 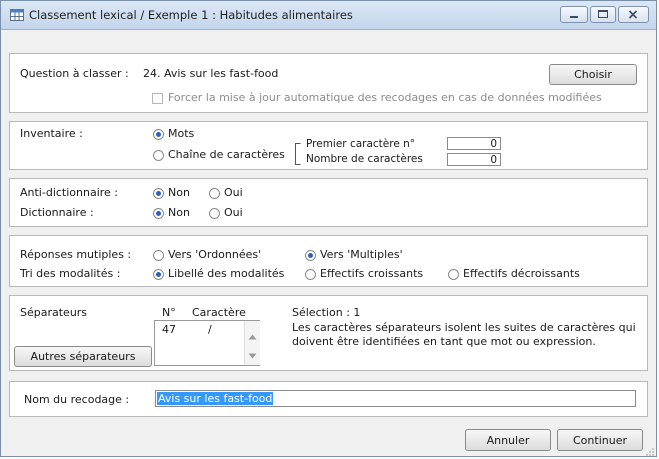 What do you see at coordinates (158, 255) in the screenshot?
I see `multiple-ordered-radio` at bounding box center [158, 255].